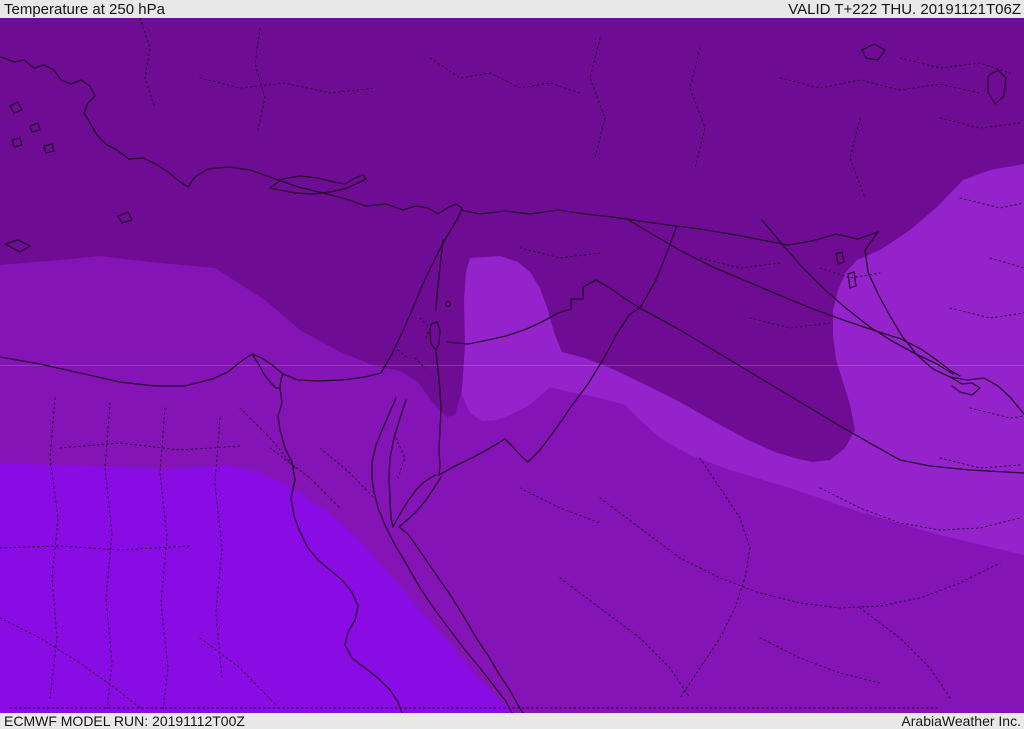 Image resolution: width=1024 pixels, height=729 pixels. Describe the element at coordinates (84, 9) in the screenshot. I see `page-title: Temperature at 250 hPa` at that location.